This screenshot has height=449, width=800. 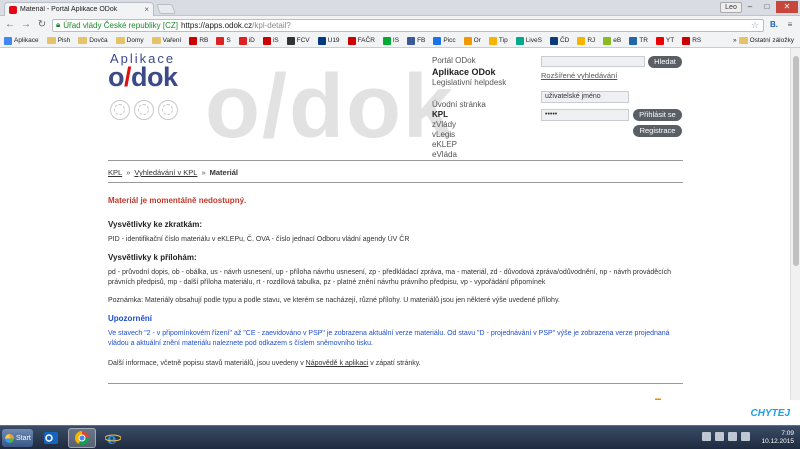 What do you see at coordinates (498, 40) in the screenshot?
I see `bookmark-item: Tip` at bounding box center [498, 40].